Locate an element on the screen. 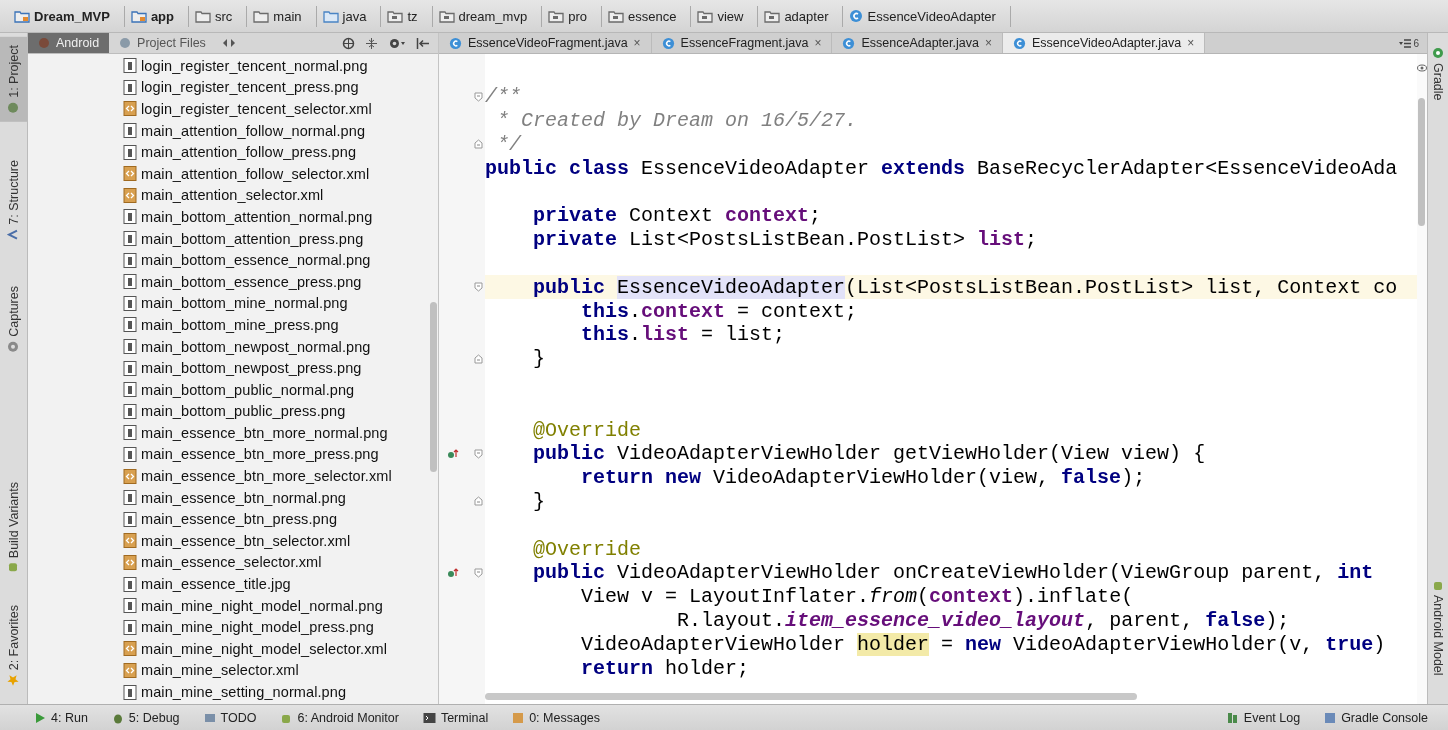 The width and height of the screenshot is (1448, 730). file-name: login_register_tencent_selector.xml is located at coordinates (256, 109).